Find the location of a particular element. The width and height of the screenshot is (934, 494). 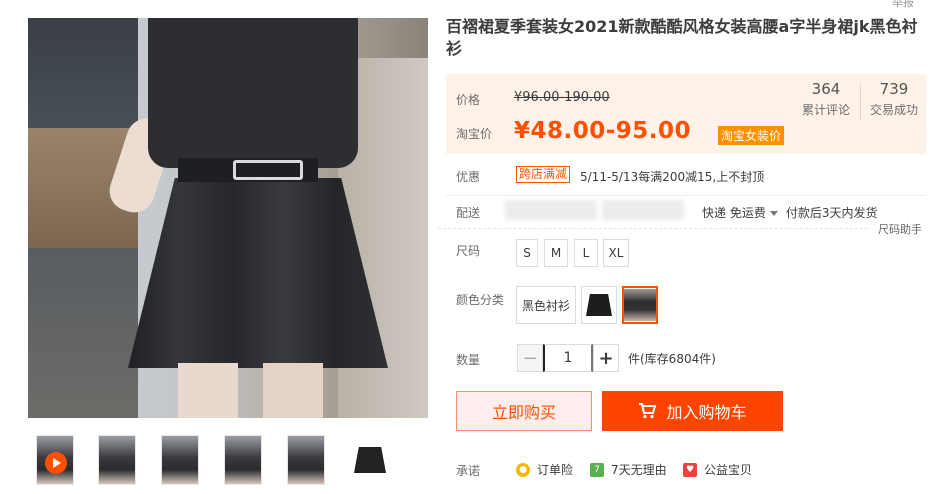

add-to-cart-label: 加入购物车 is located at coordinates (706, 412).